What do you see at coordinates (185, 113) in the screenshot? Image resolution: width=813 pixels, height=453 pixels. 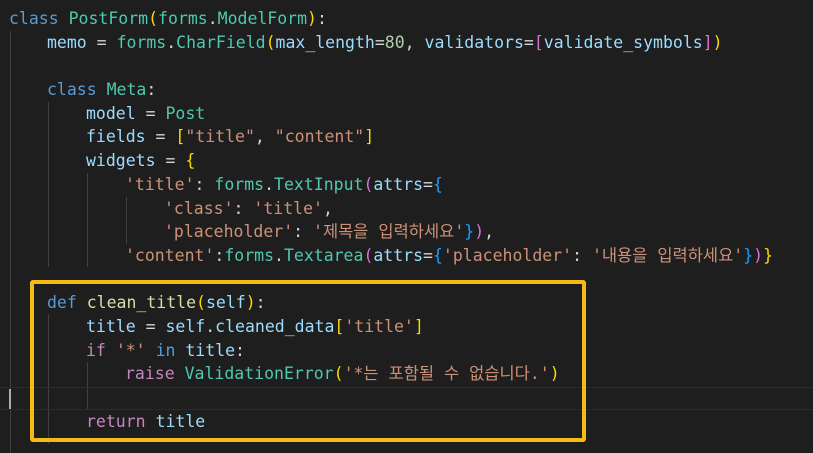 I see `class-name: Post` at bounding box center [185, 113].